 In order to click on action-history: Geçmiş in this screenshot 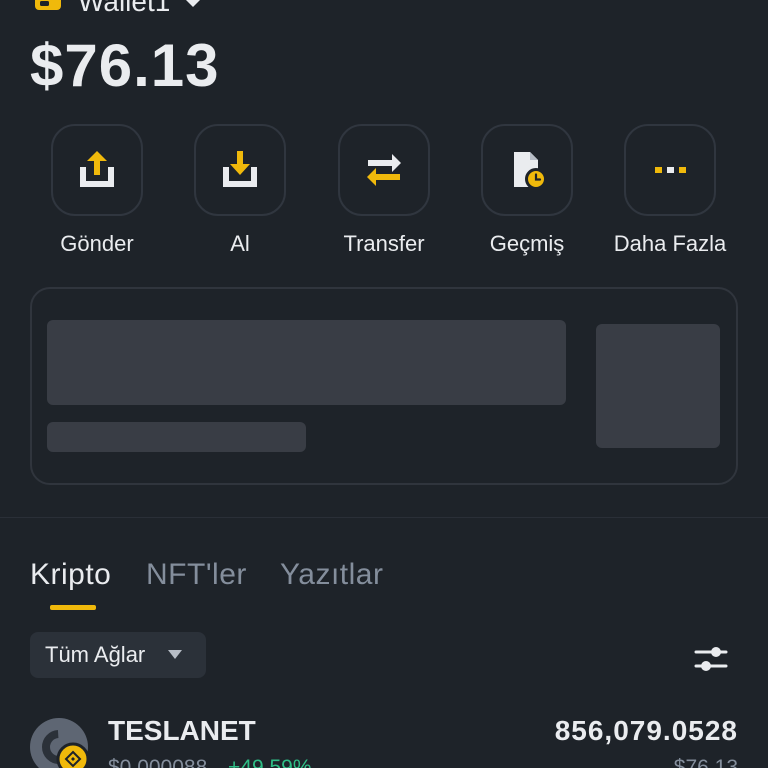, I will do `click(527, 192)`.